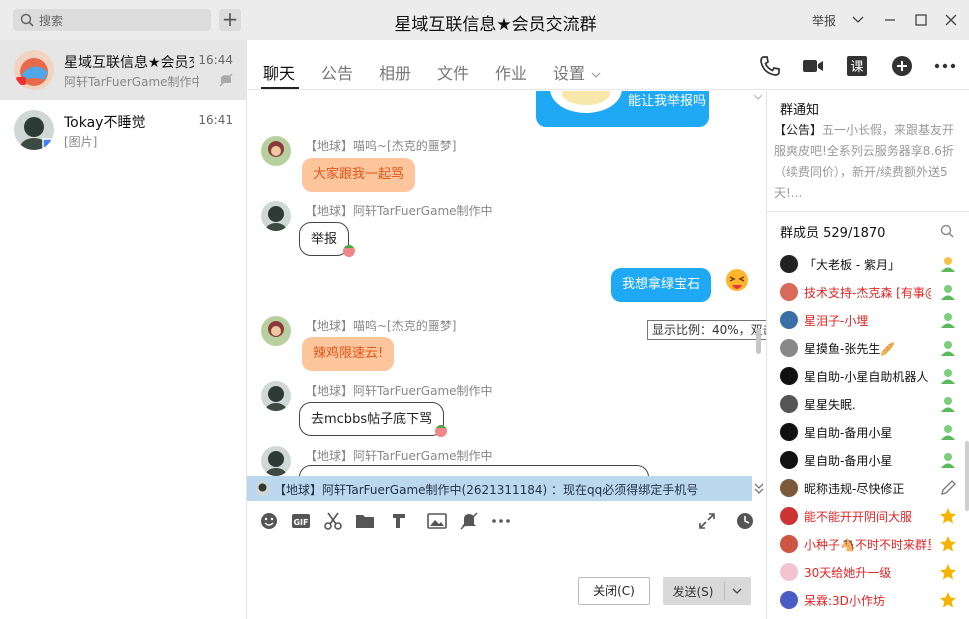  Describe the element at coordinates (737, 280) in the screenshot. I see `emoji-icon` at that location.